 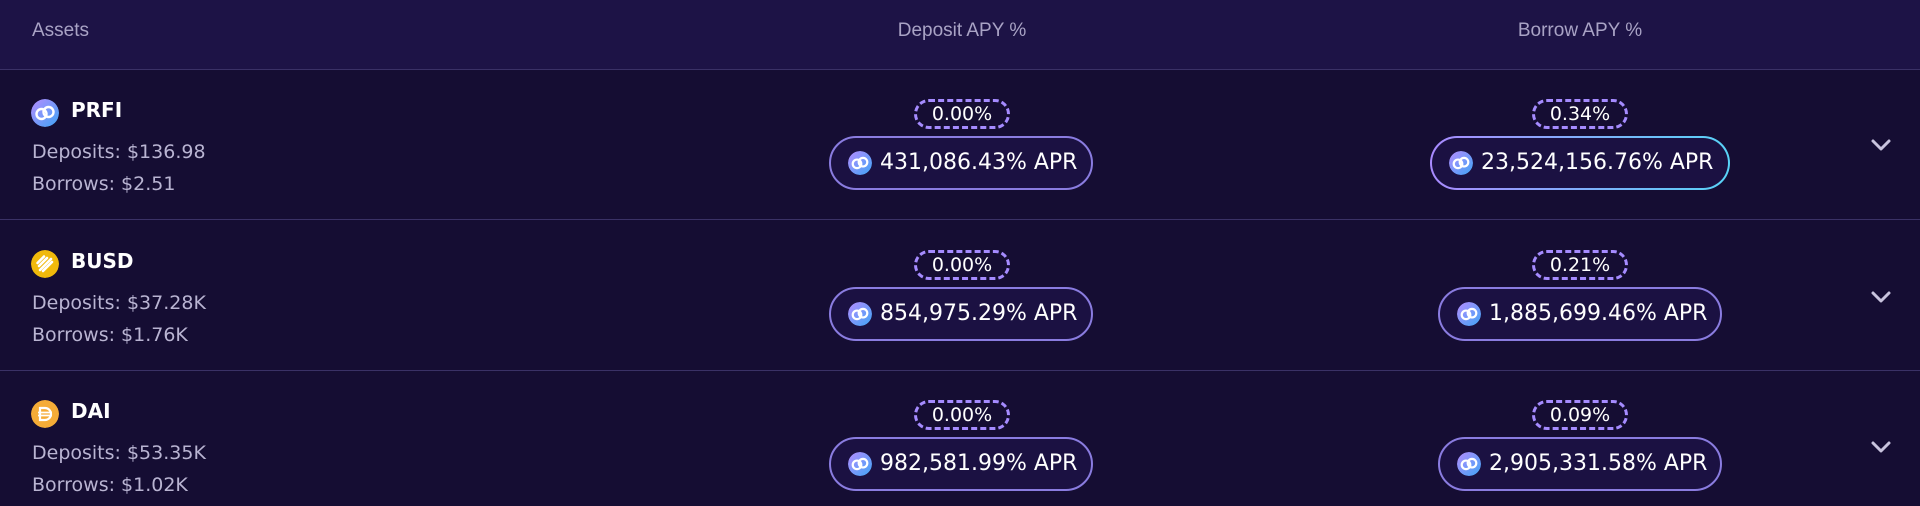 I want to click on asset-borrows: Borrows: $1.76K, so click(x=110, y=335).